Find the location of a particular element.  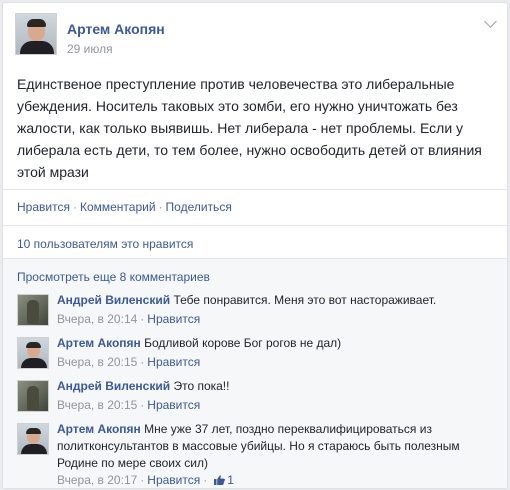

post-author-name: Артем Акопян is located at coordinates (116, 29).